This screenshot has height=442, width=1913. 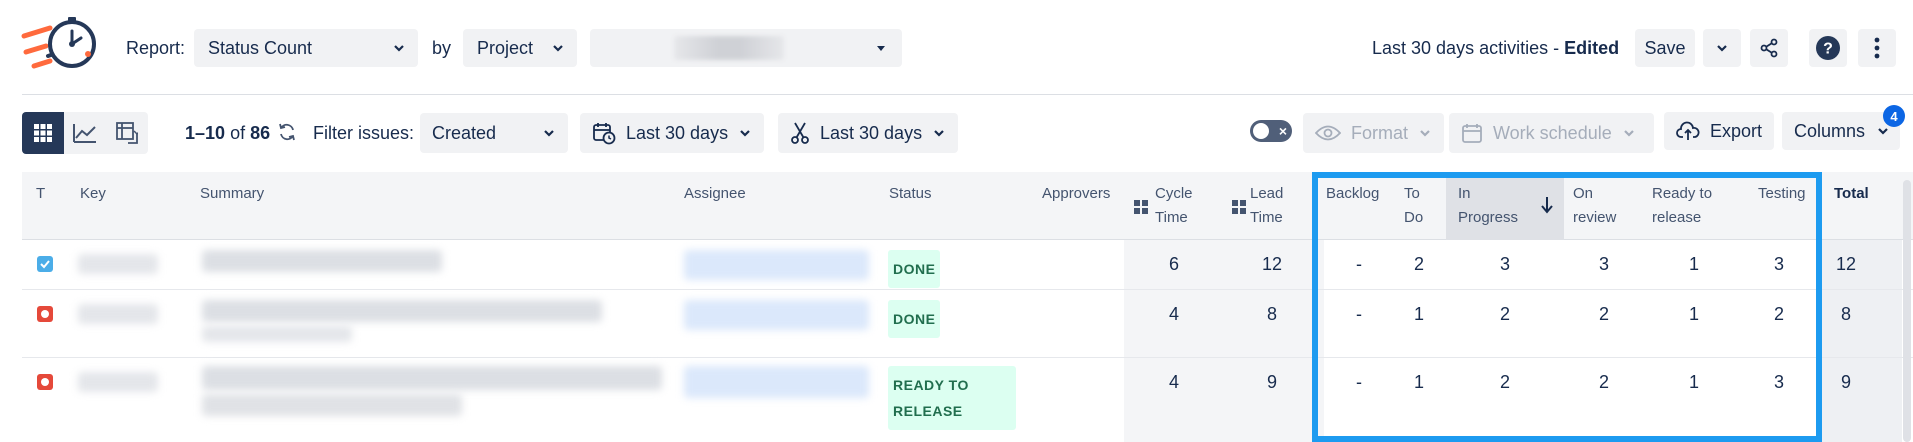 I want to click on save-options-button, so click(x=1722, y=48).